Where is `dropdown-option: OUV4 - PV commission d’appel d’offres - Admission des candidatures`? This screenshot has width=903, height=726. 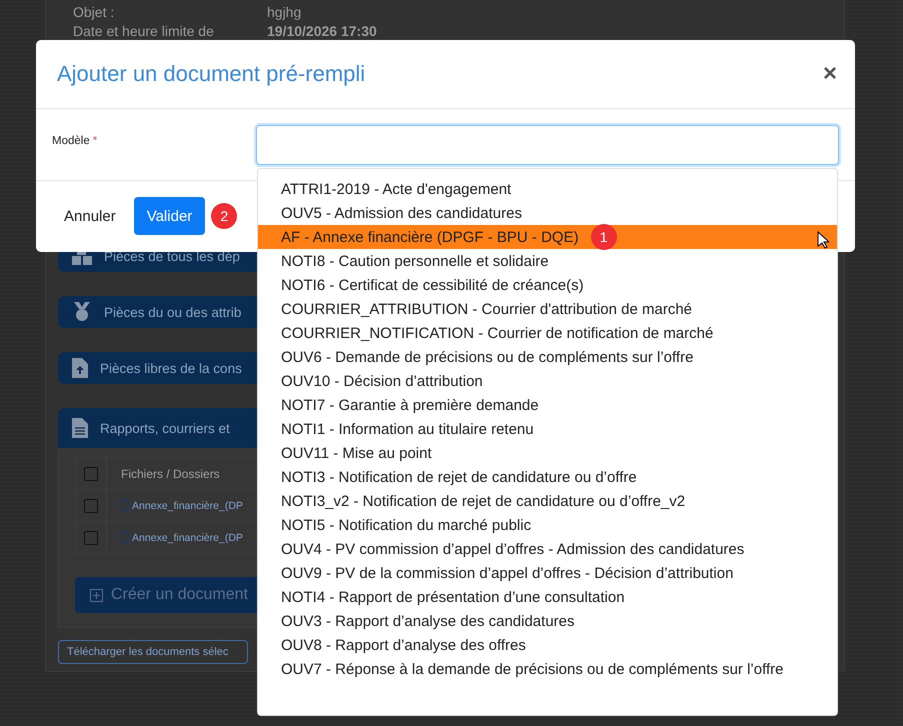 dropdown-option: OUV4 - PV commission d’appel d’offres - Admission des candidatures is located at coordinates (547, 549).